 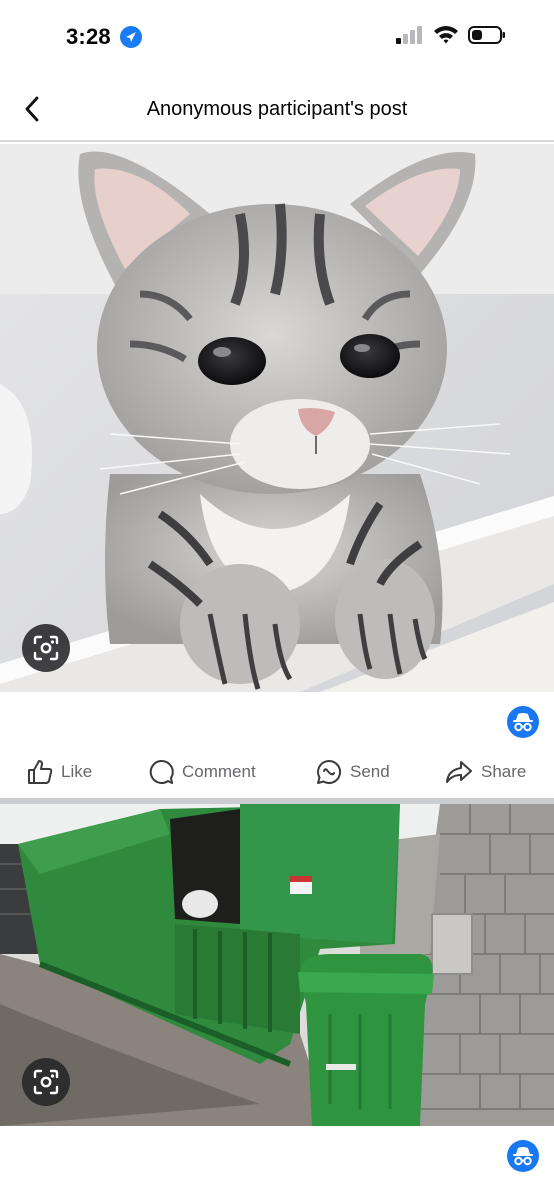 I want to click on like-label: Like, so click(x=77, y=771).